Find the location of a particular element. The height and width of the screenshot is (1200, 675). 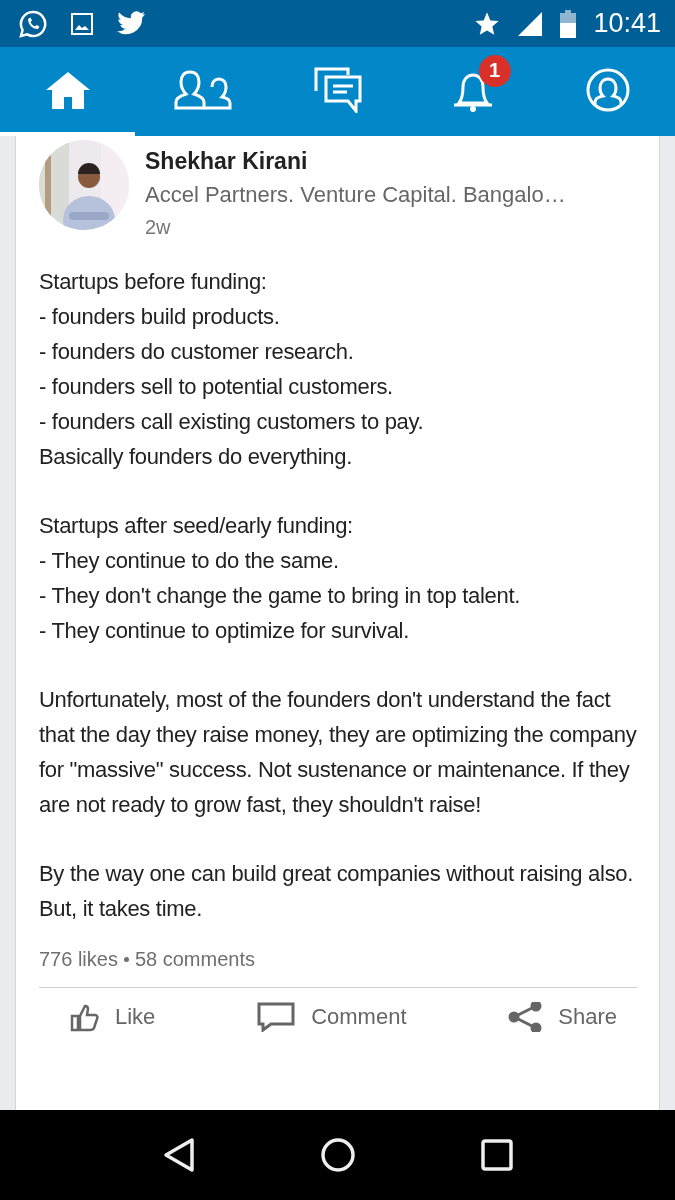

post-paragraph: Startups before funding: - founders build products. - founders do customer research. - founders sell to potential customers. - founders call existing customers to pay. Basically founders do everything. is located at coordinates (232, 369).